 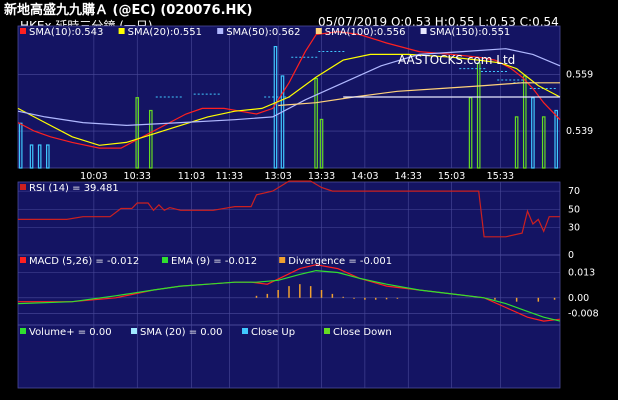 I want to click on macd-y-tick: 0.00, so click(x=578, y=298).